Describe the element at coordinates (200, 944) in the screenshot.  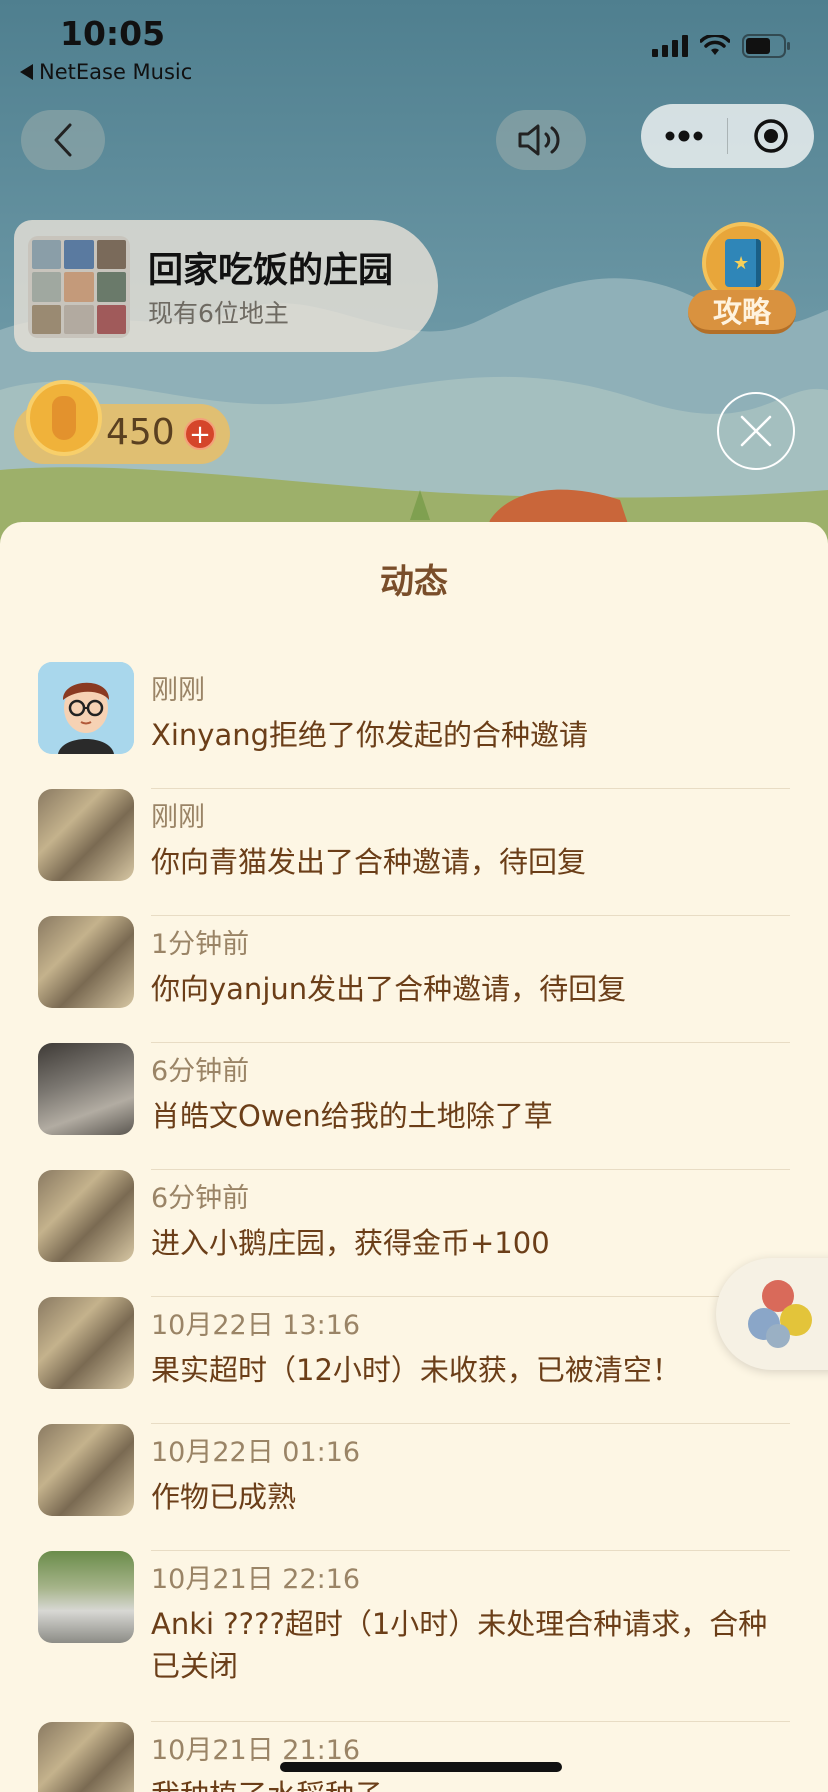
I see `feed-time: 1分钟前` at that location.